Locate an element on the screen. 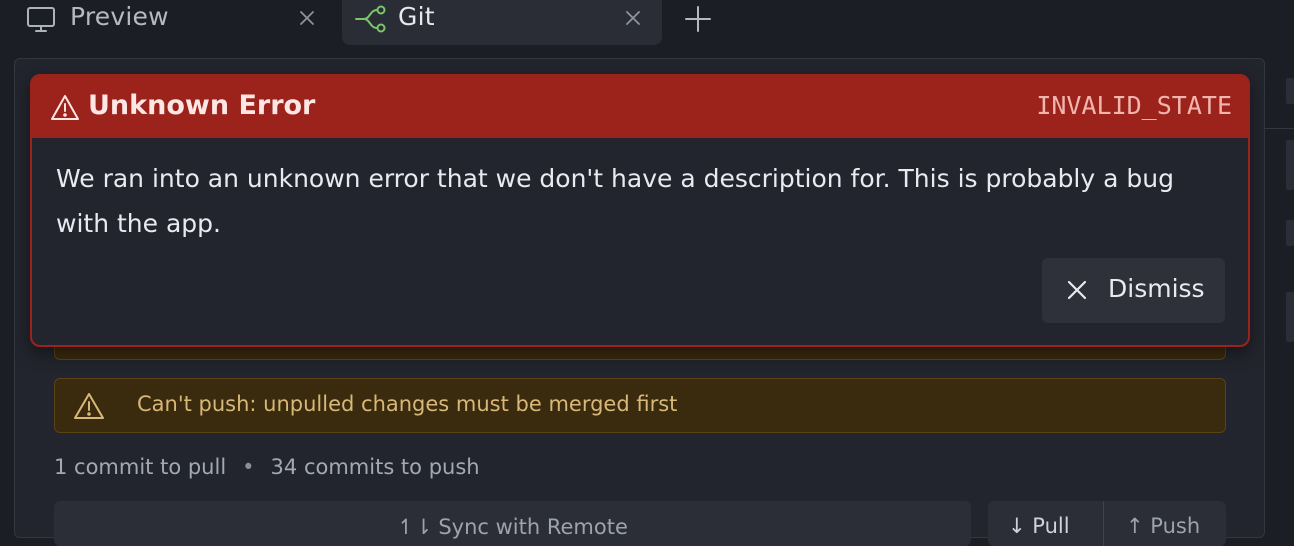 The width and height of the screenshot is (1294, 546). git-branch-icon is located at coordinates (371, 21).